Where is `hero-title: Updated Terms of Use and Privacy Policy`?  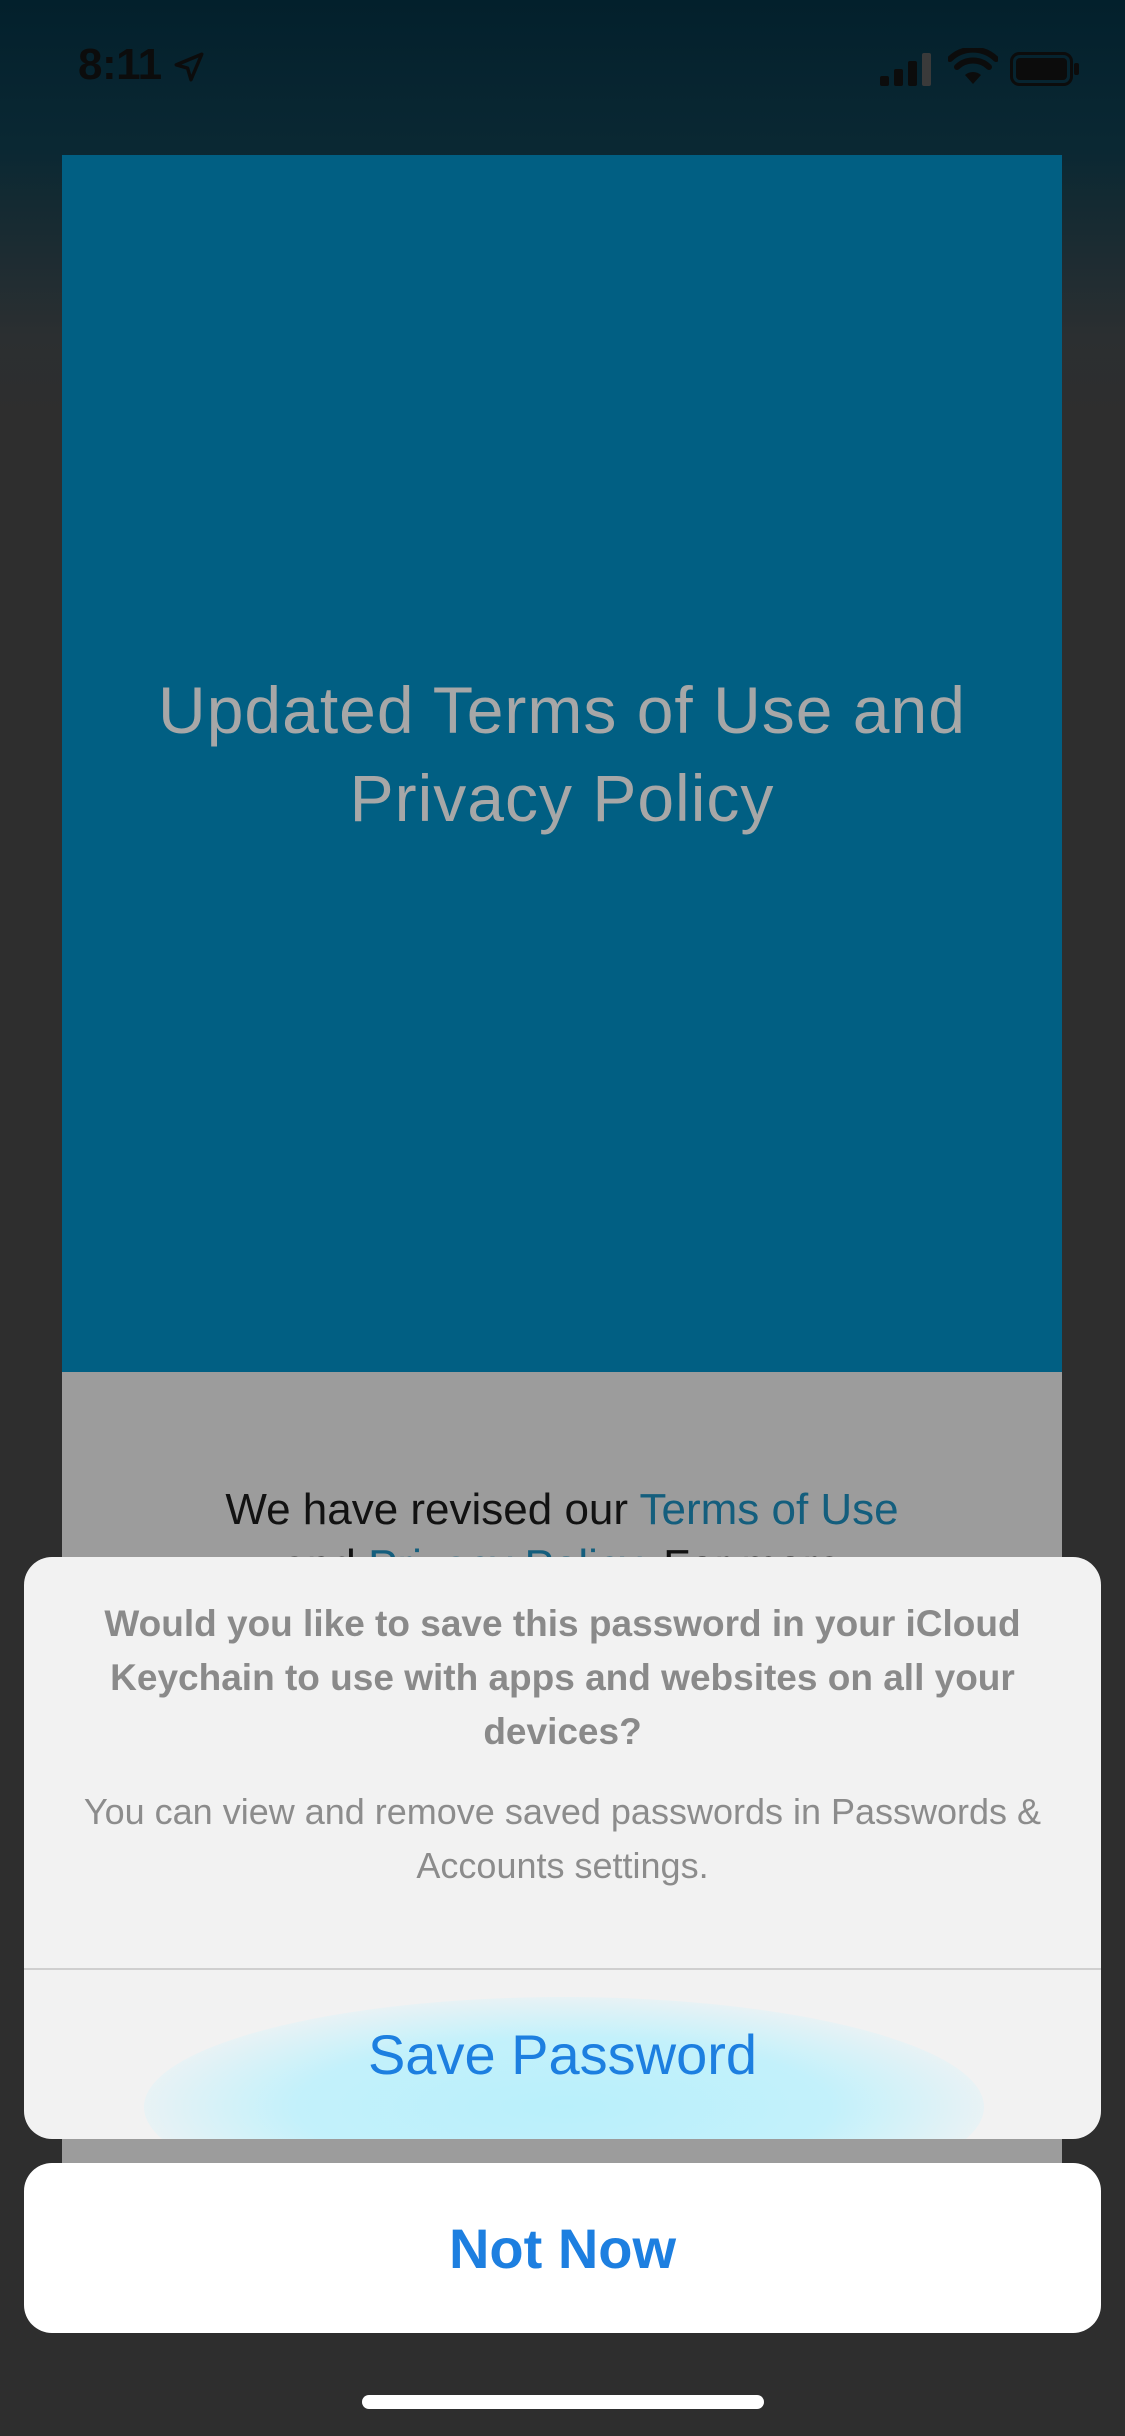 hero-title: Updated Terms of Use and Privacy Policy is located at coordinates (562, 753).